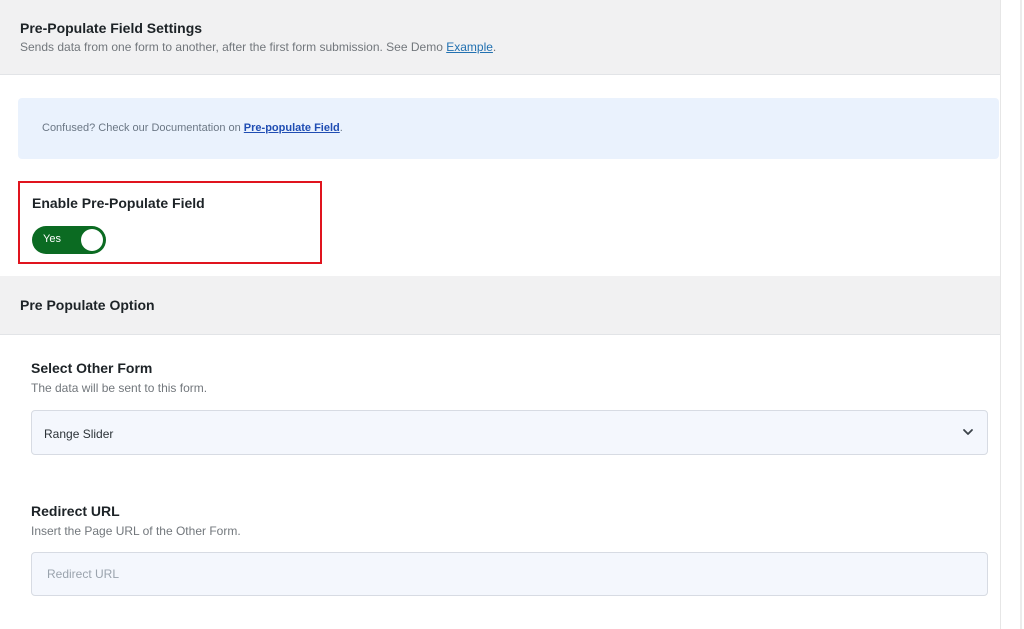 The width and height of the screenshot is (1024, 629). What do you see at coordinates (69, 240) in the screenshot?
I see `enable-pre-populate-toggle: Yes` at bounding box center [69, 240].